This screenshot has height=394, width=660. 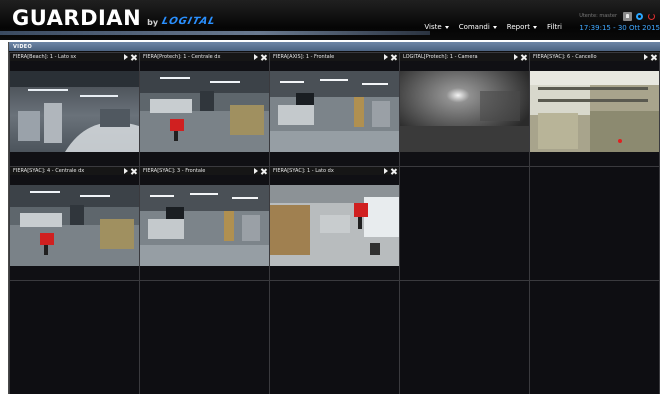 I want to click on camera-tile: FIERA[Beach]: 1 - Lato sx, so click(x=74, y=109).